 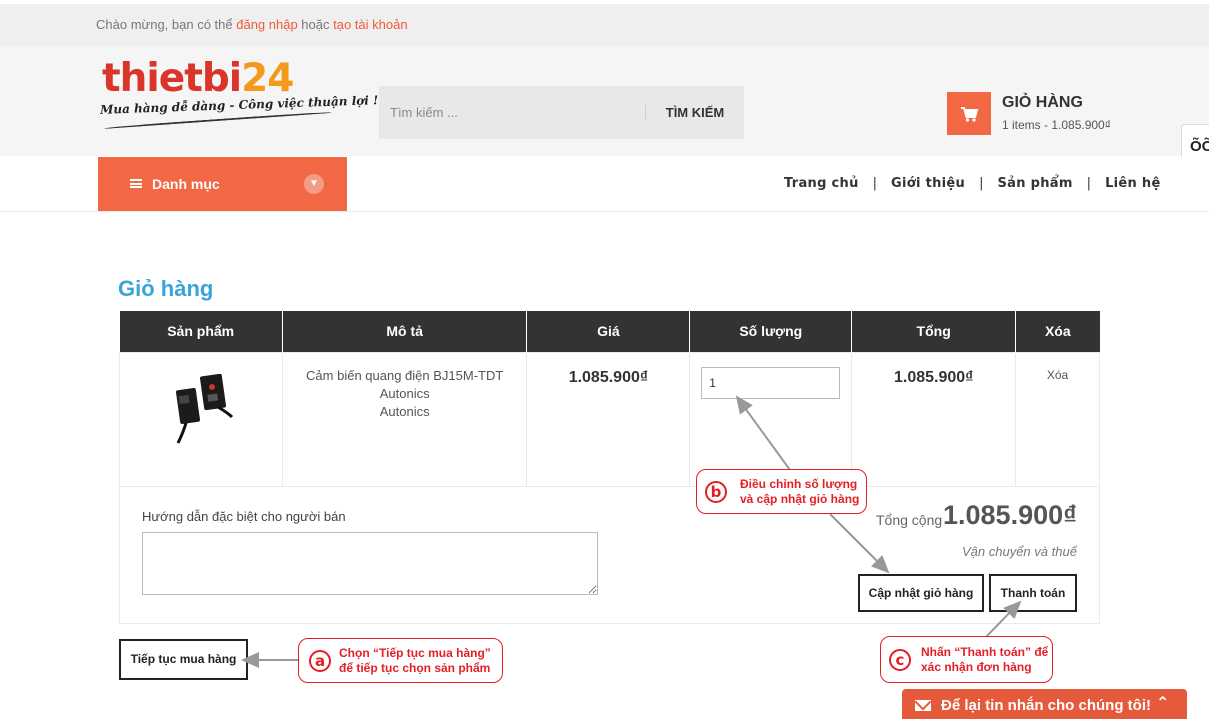 I want to click on product-image, so click(x=201, y=412).